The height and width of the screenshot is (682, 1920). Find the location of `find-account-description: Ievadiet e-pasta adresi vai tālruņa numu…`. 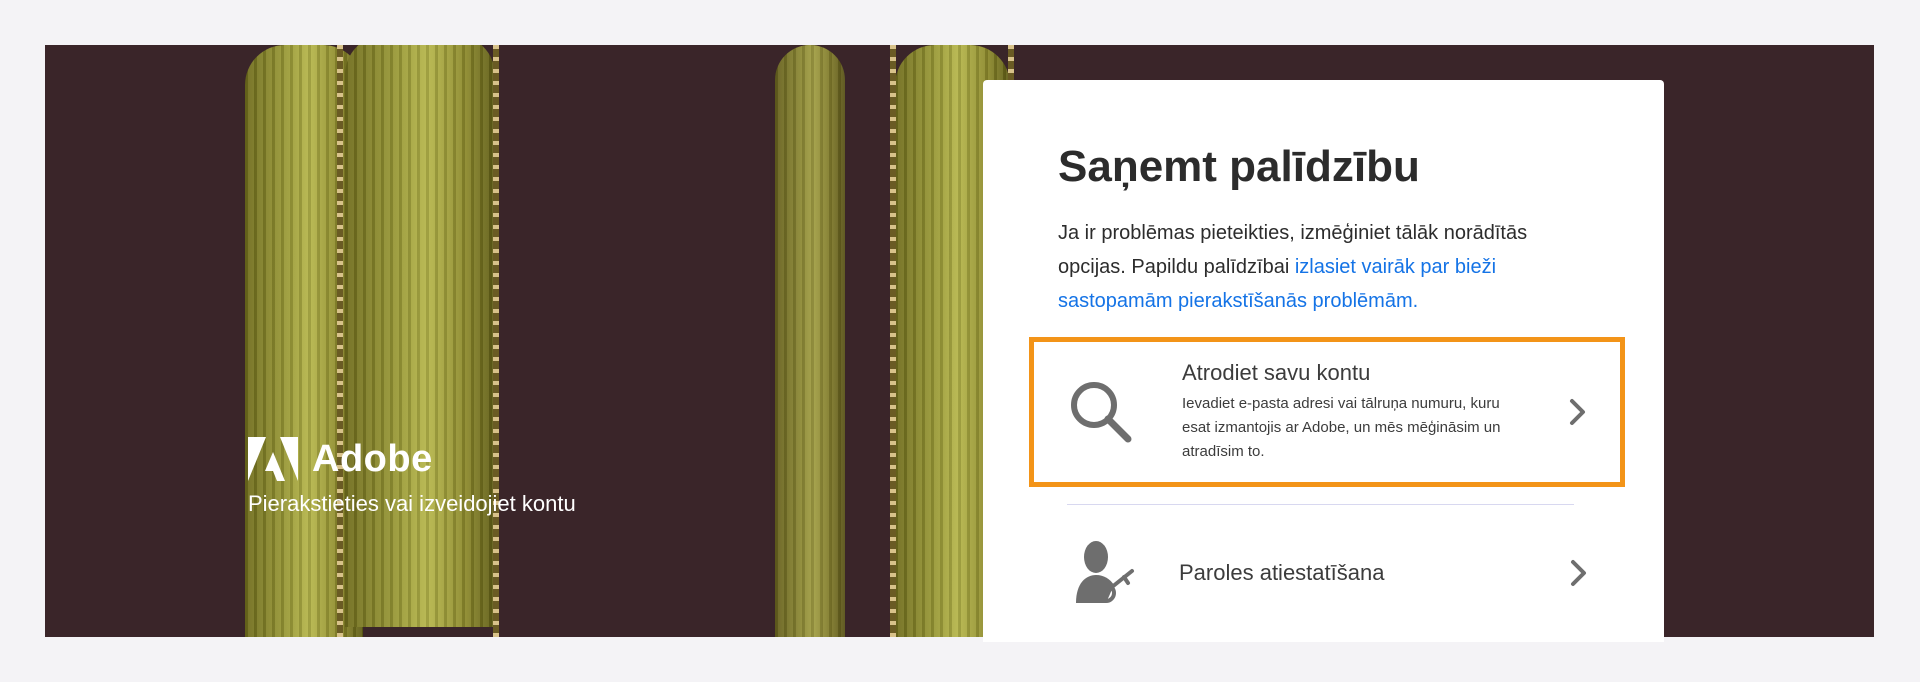

find-account-description: Ievadiet e-pasta adresi vai tālruņa numu… is located at coordinates (1341, 427).